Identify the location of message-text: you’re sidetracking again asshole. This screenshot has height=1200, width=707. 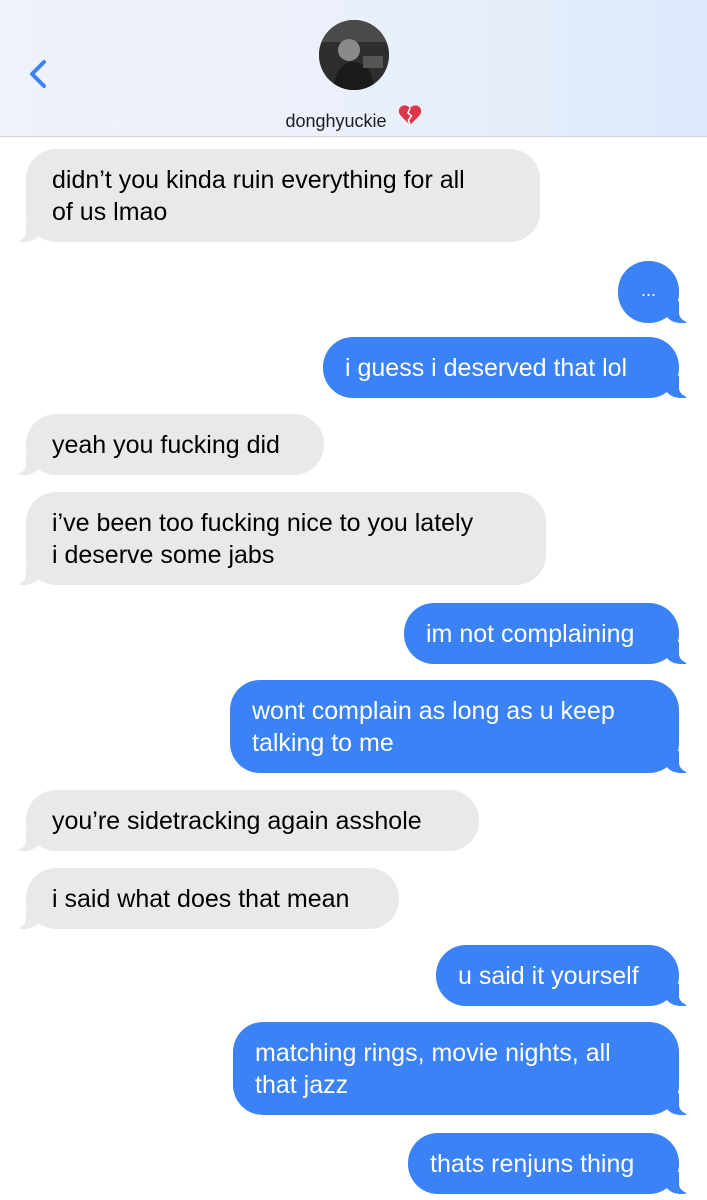
(237, 821).